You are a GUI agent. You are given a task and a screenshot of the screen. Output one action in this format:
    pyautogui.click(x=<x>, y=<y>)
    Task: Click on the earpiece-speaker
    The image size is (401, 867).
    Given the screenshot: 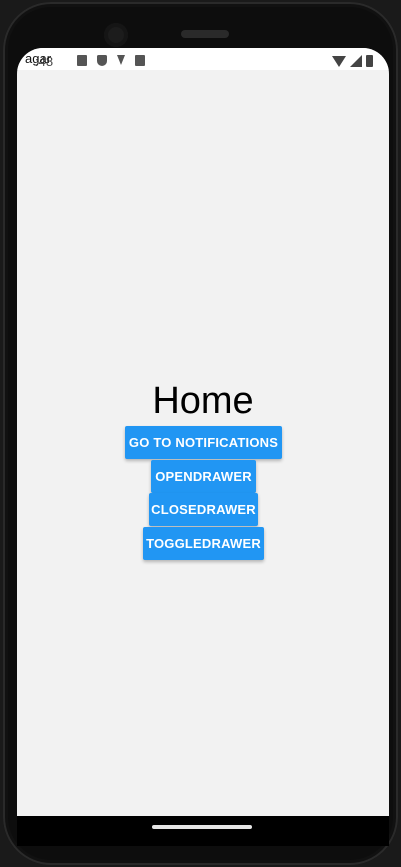 What is the action you would take?
    pyautogui.click(x=205, y=34)
    